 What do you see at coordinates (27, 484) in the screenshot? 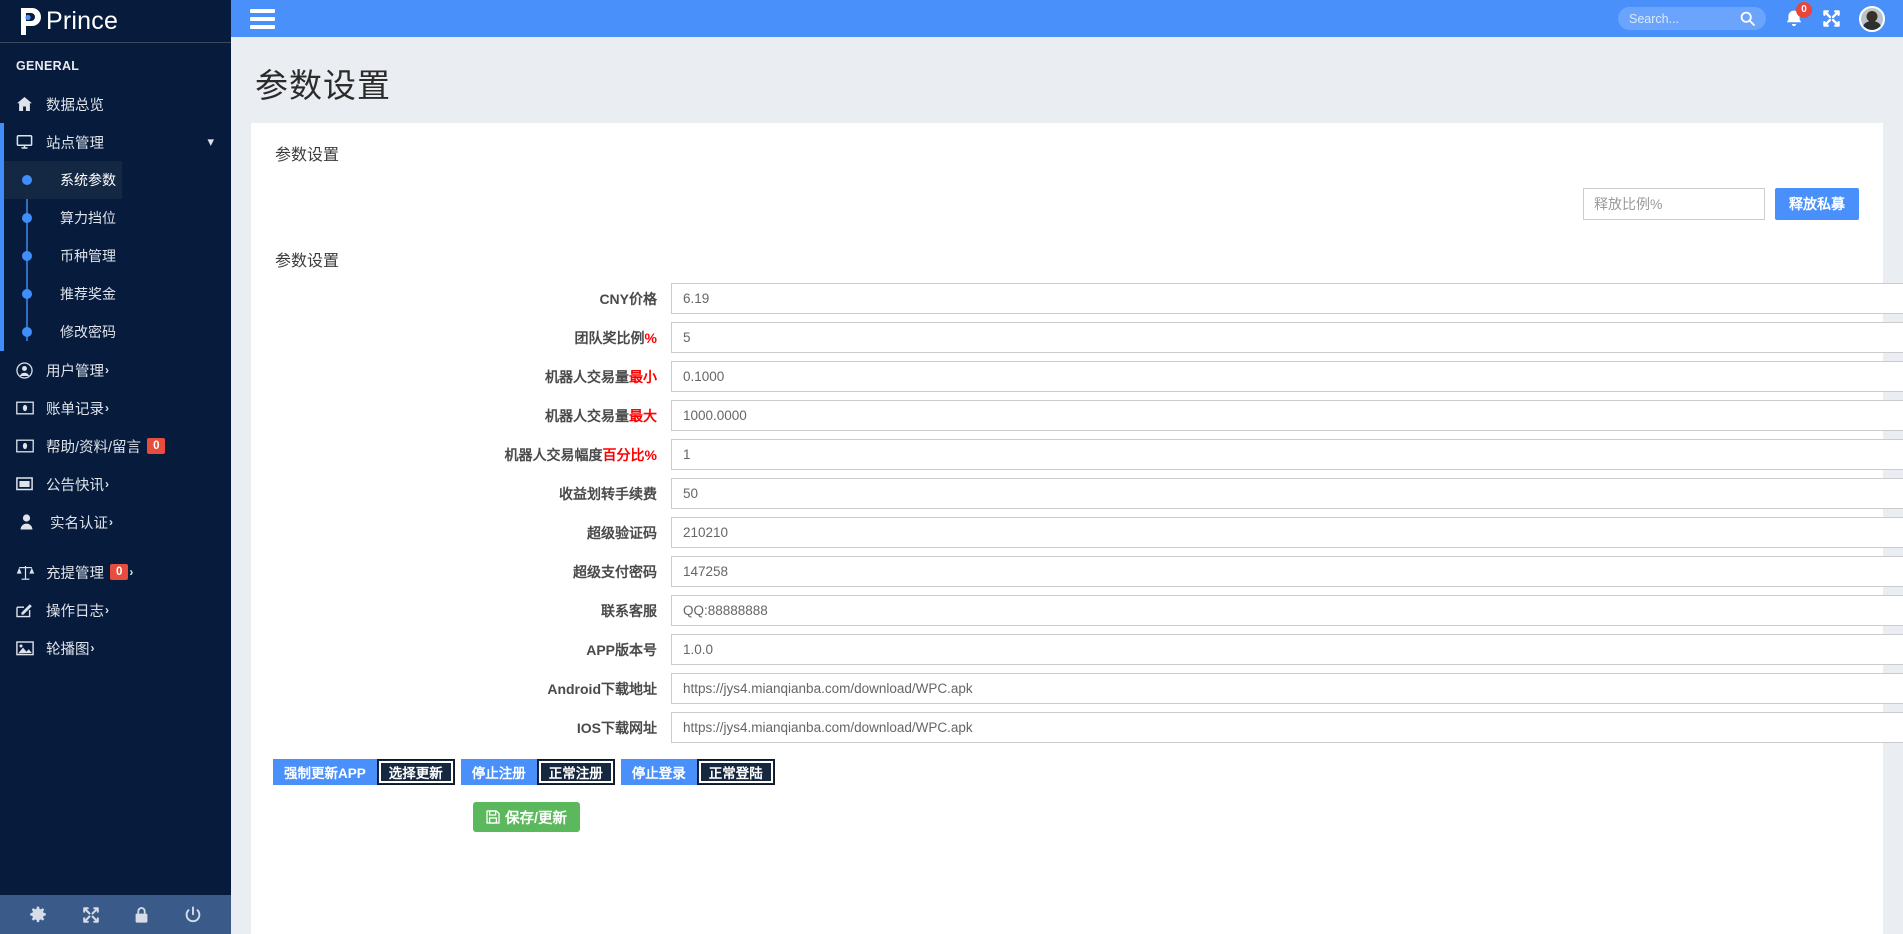
I see `window-icon` at bounding box center [27, 484].